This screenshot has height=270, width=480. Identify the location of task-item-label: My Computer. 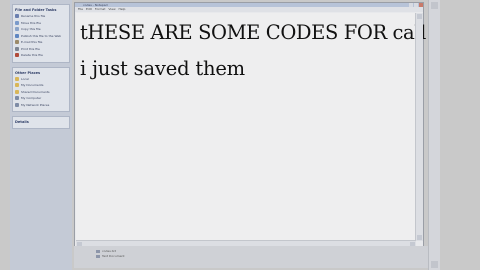
(31, 98).